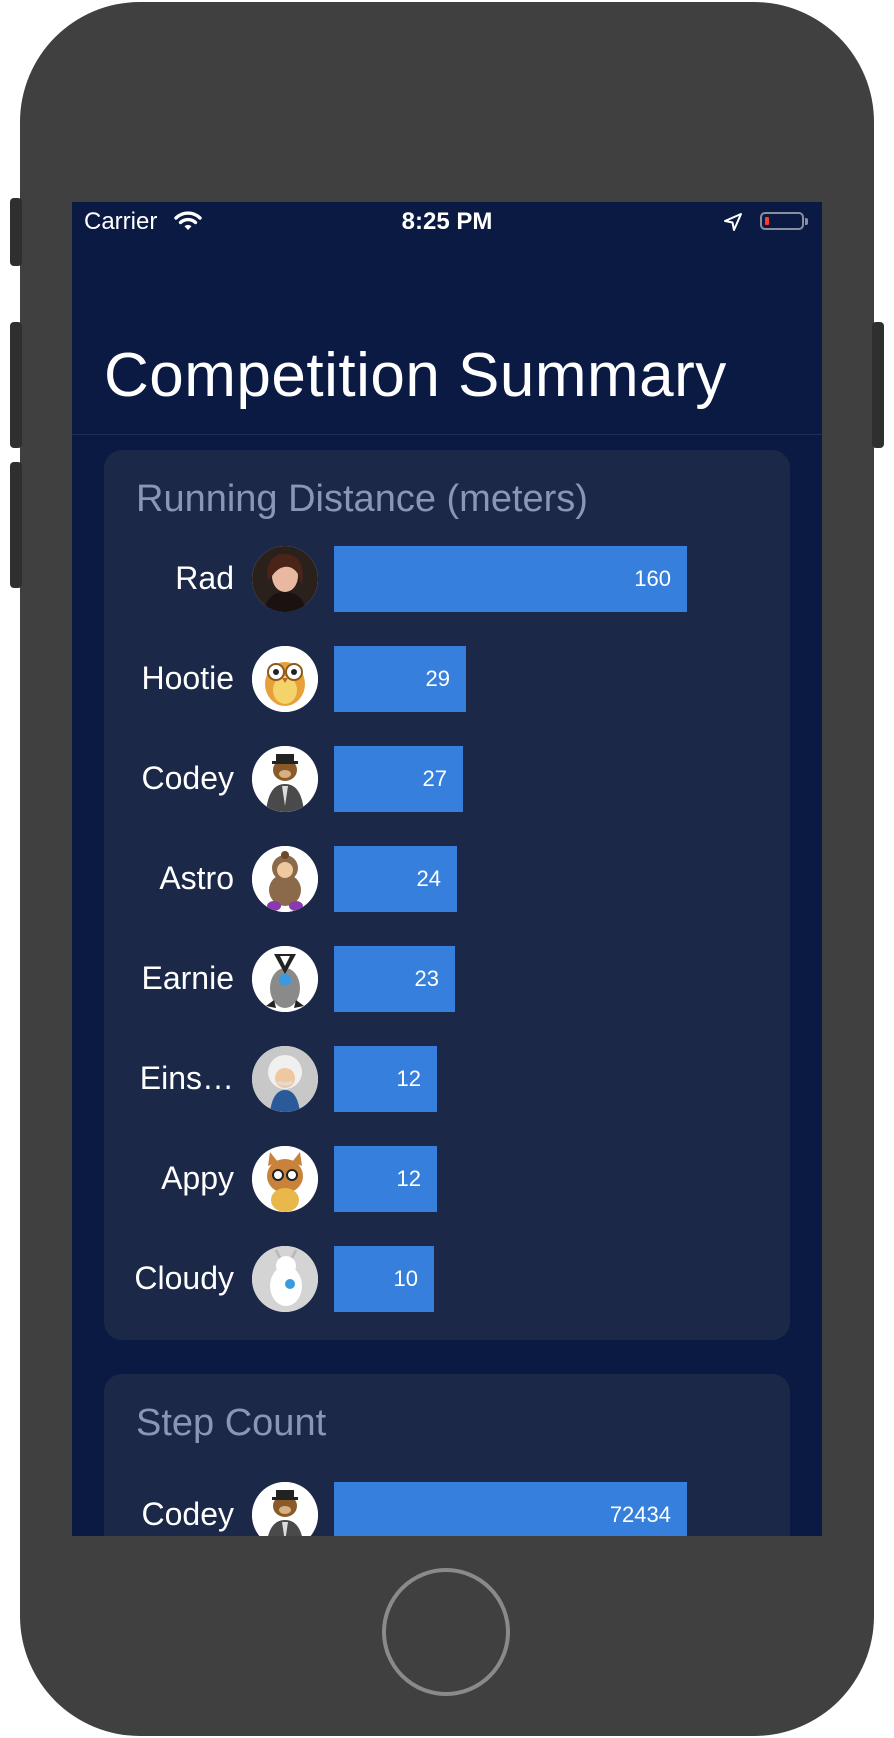 Image resolution: width=894 pixels, height=1738 pixels. Describe the element at coordinates (188, 678) in the screenshot. I see `participant-name: Hootie` at that location.